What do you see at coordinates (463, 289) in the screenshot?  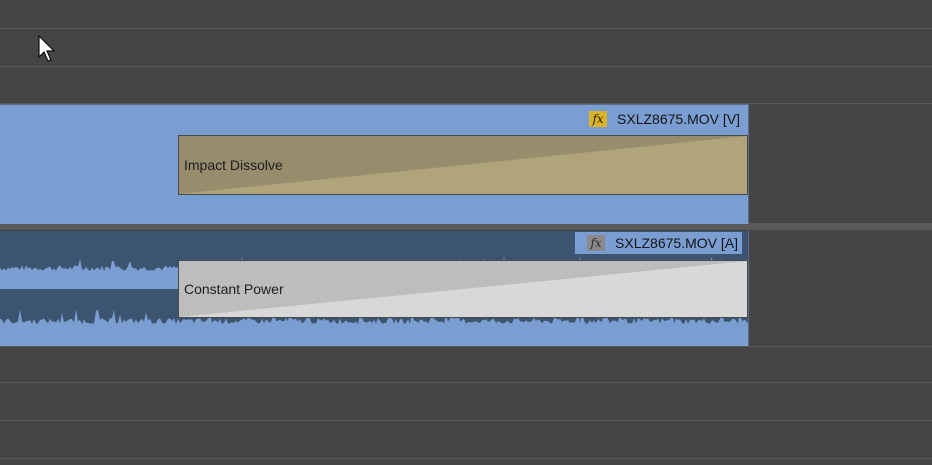 I see `audio-transition: Constant Power` at bounding box center [463, 289].